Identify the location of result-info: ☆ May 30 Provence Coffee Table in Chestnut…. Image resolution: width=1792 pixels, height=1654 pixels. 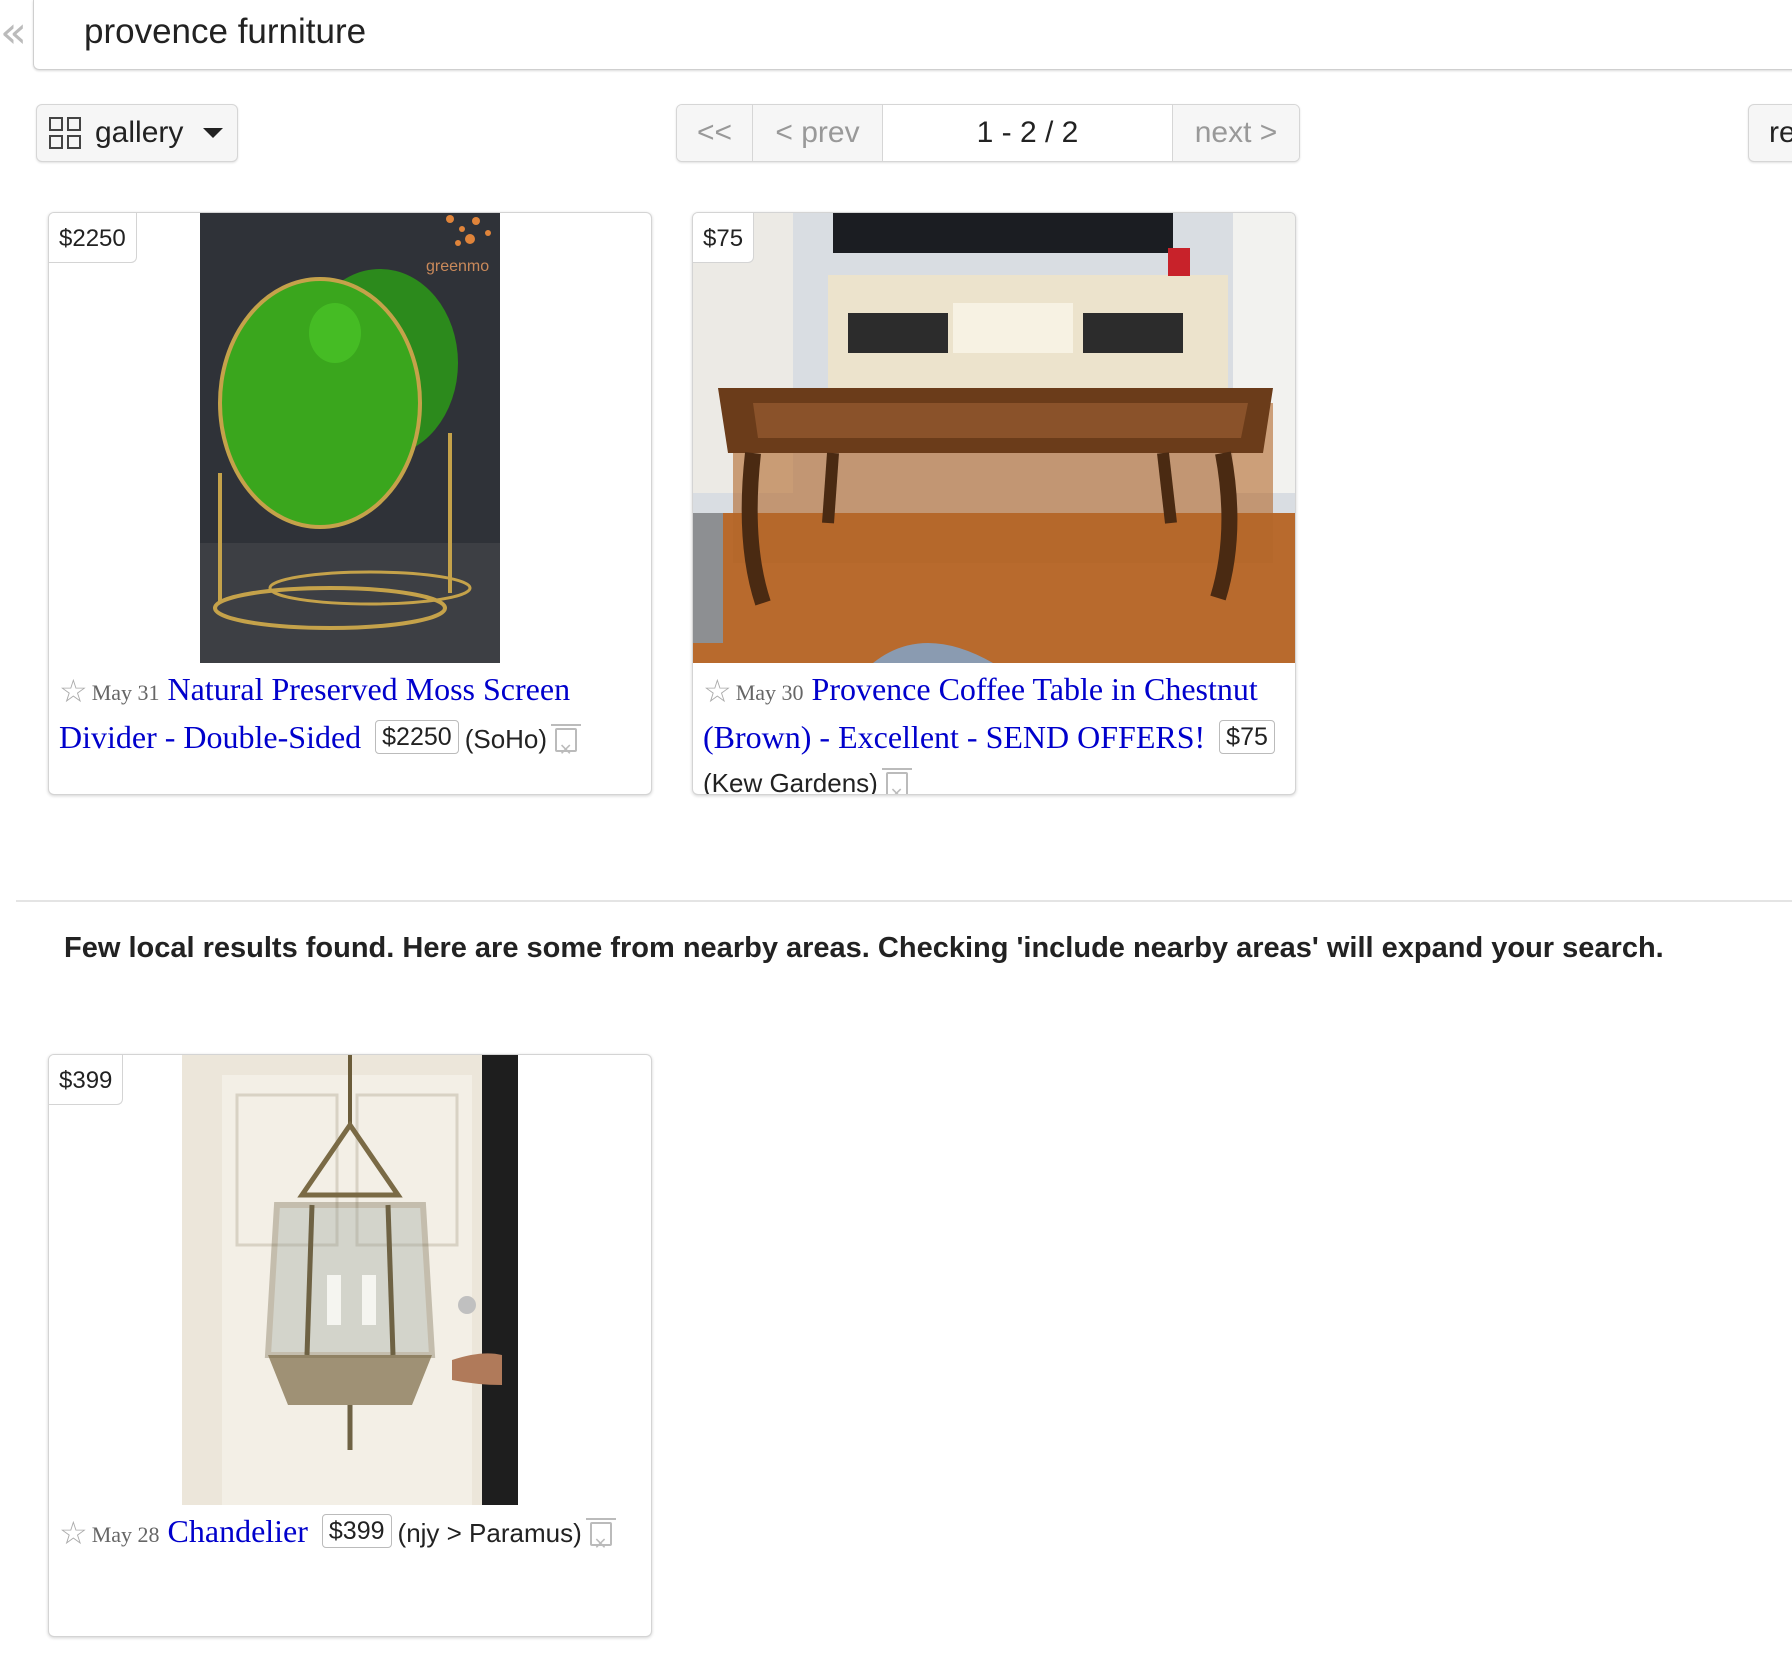
(994, 731).